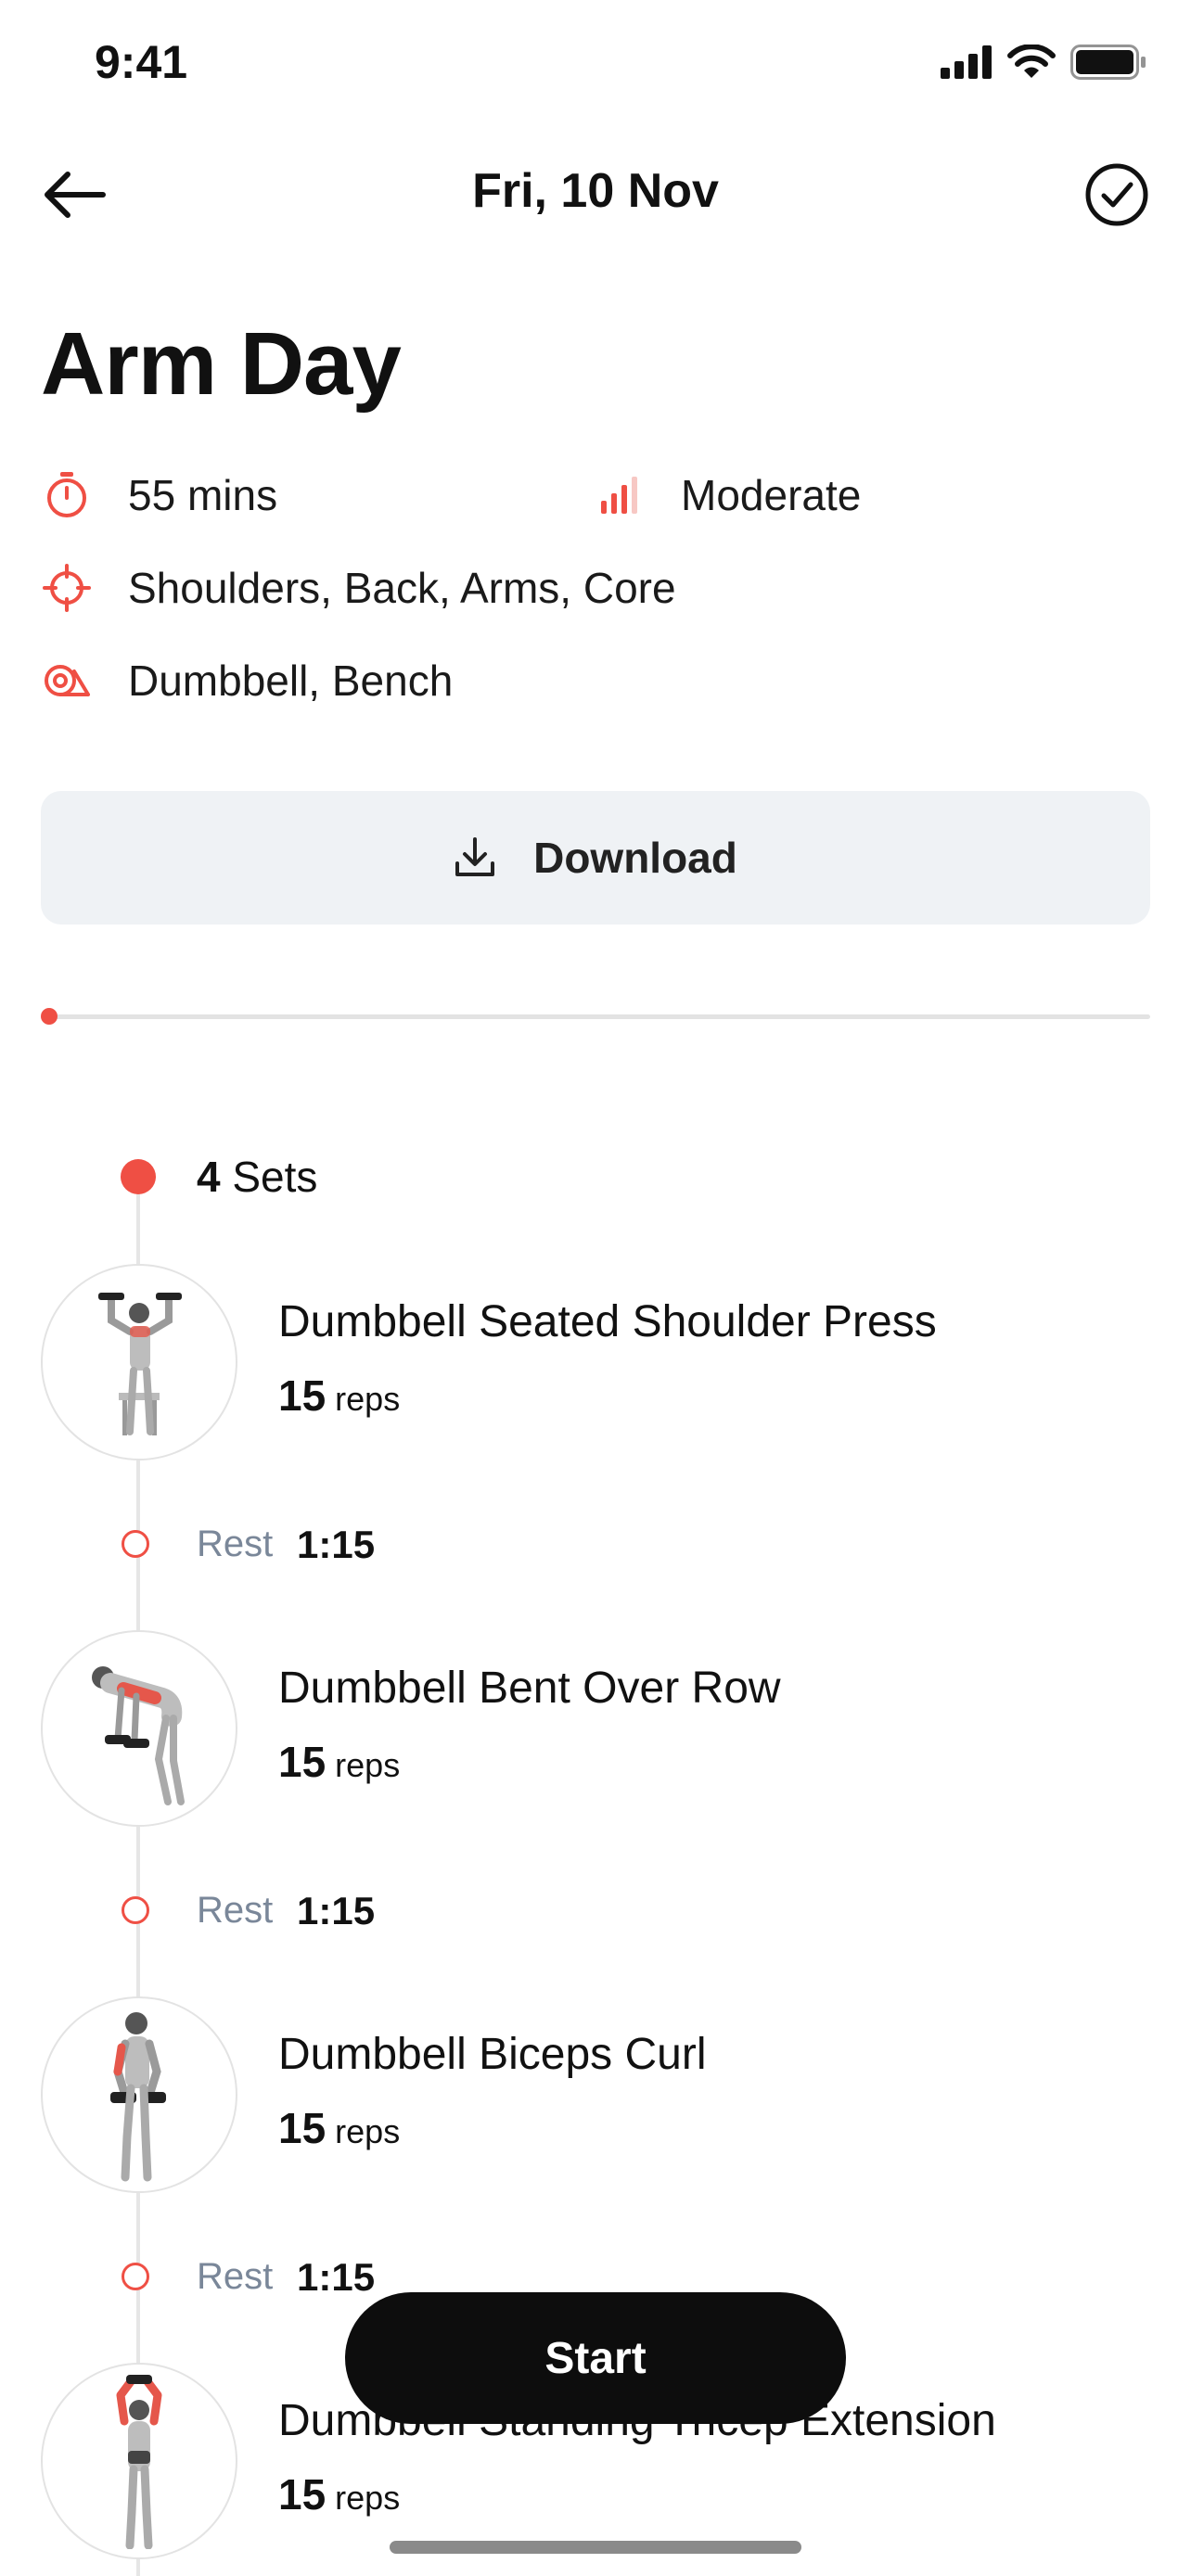 Image resolution: width=1191 pixels, height=2576 pixels. I want to click on difficulty-row: Moderate, so click(727, 495).